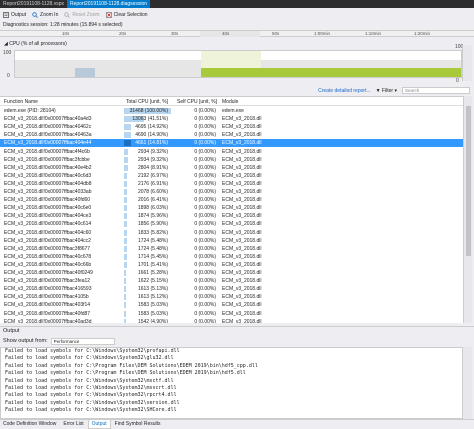 Image resolution: width=474 pixels, height=429 pixels. What do you see at coordinates (48, 192) in the screenshot?
I see `function-name-cell: ECM_v3_2018.dll!0x00007ffbac4033ab` at bounding box center [48, 192].